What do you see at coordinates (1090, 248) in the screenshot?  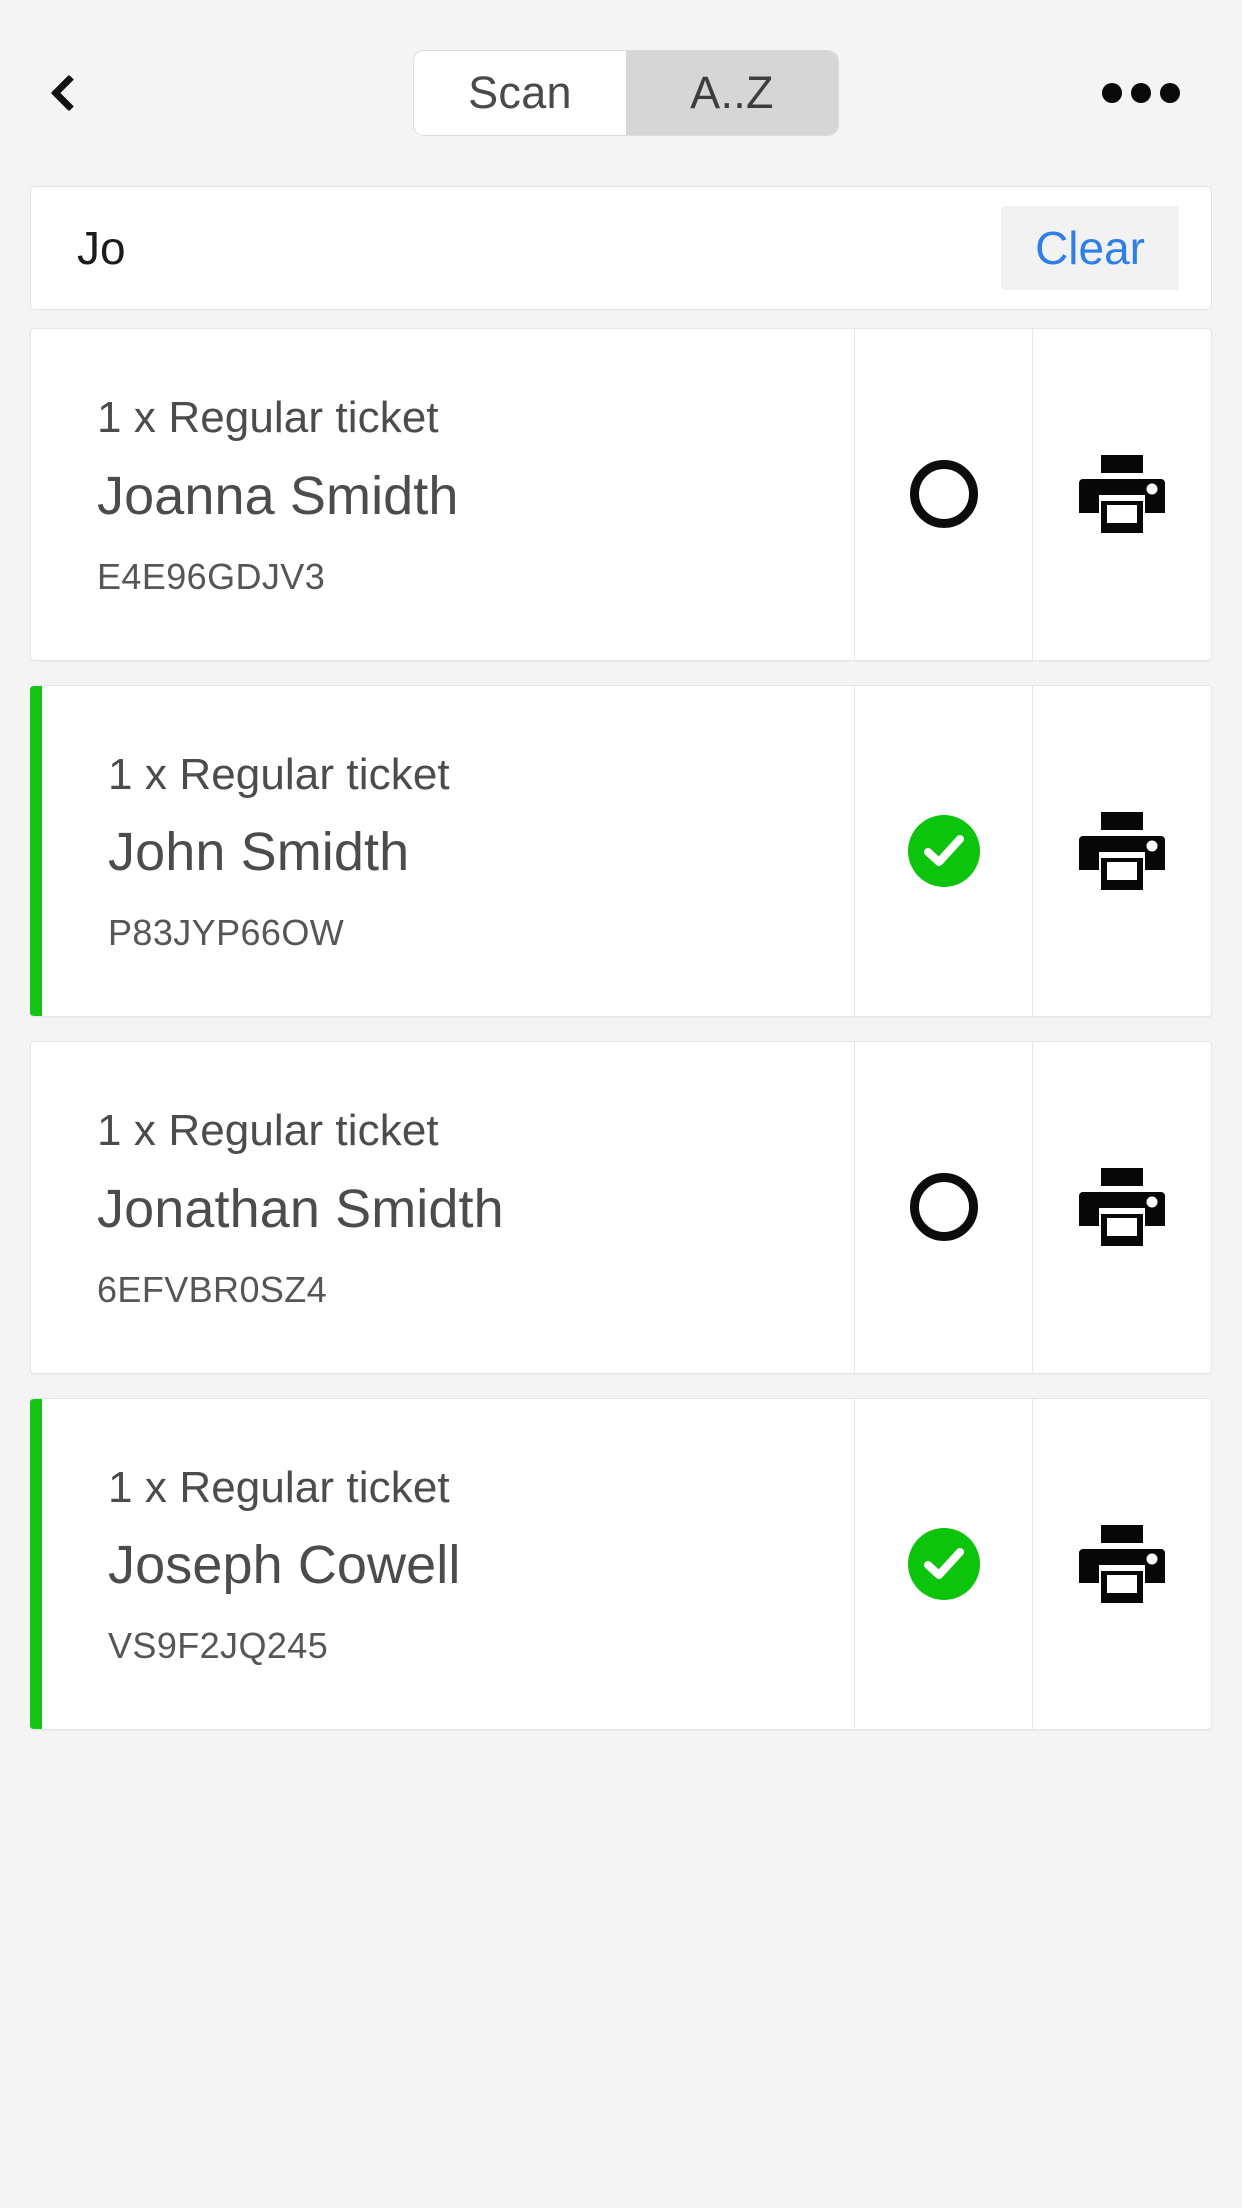 I see `clear-search-button: Clear` at bounding box center [1090, 248].